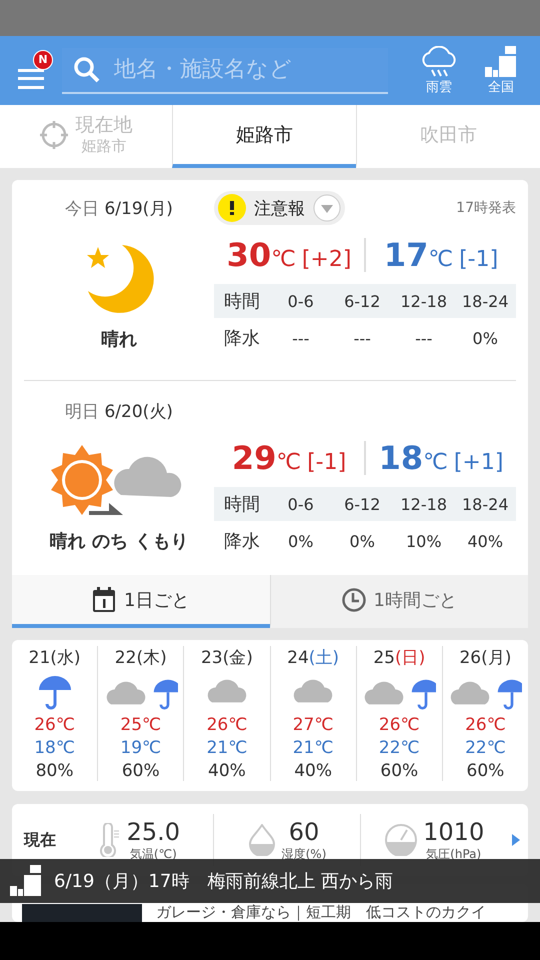 This screenshot has width=540, height=960. I want to click on calendar-icon, so click(104, 599).